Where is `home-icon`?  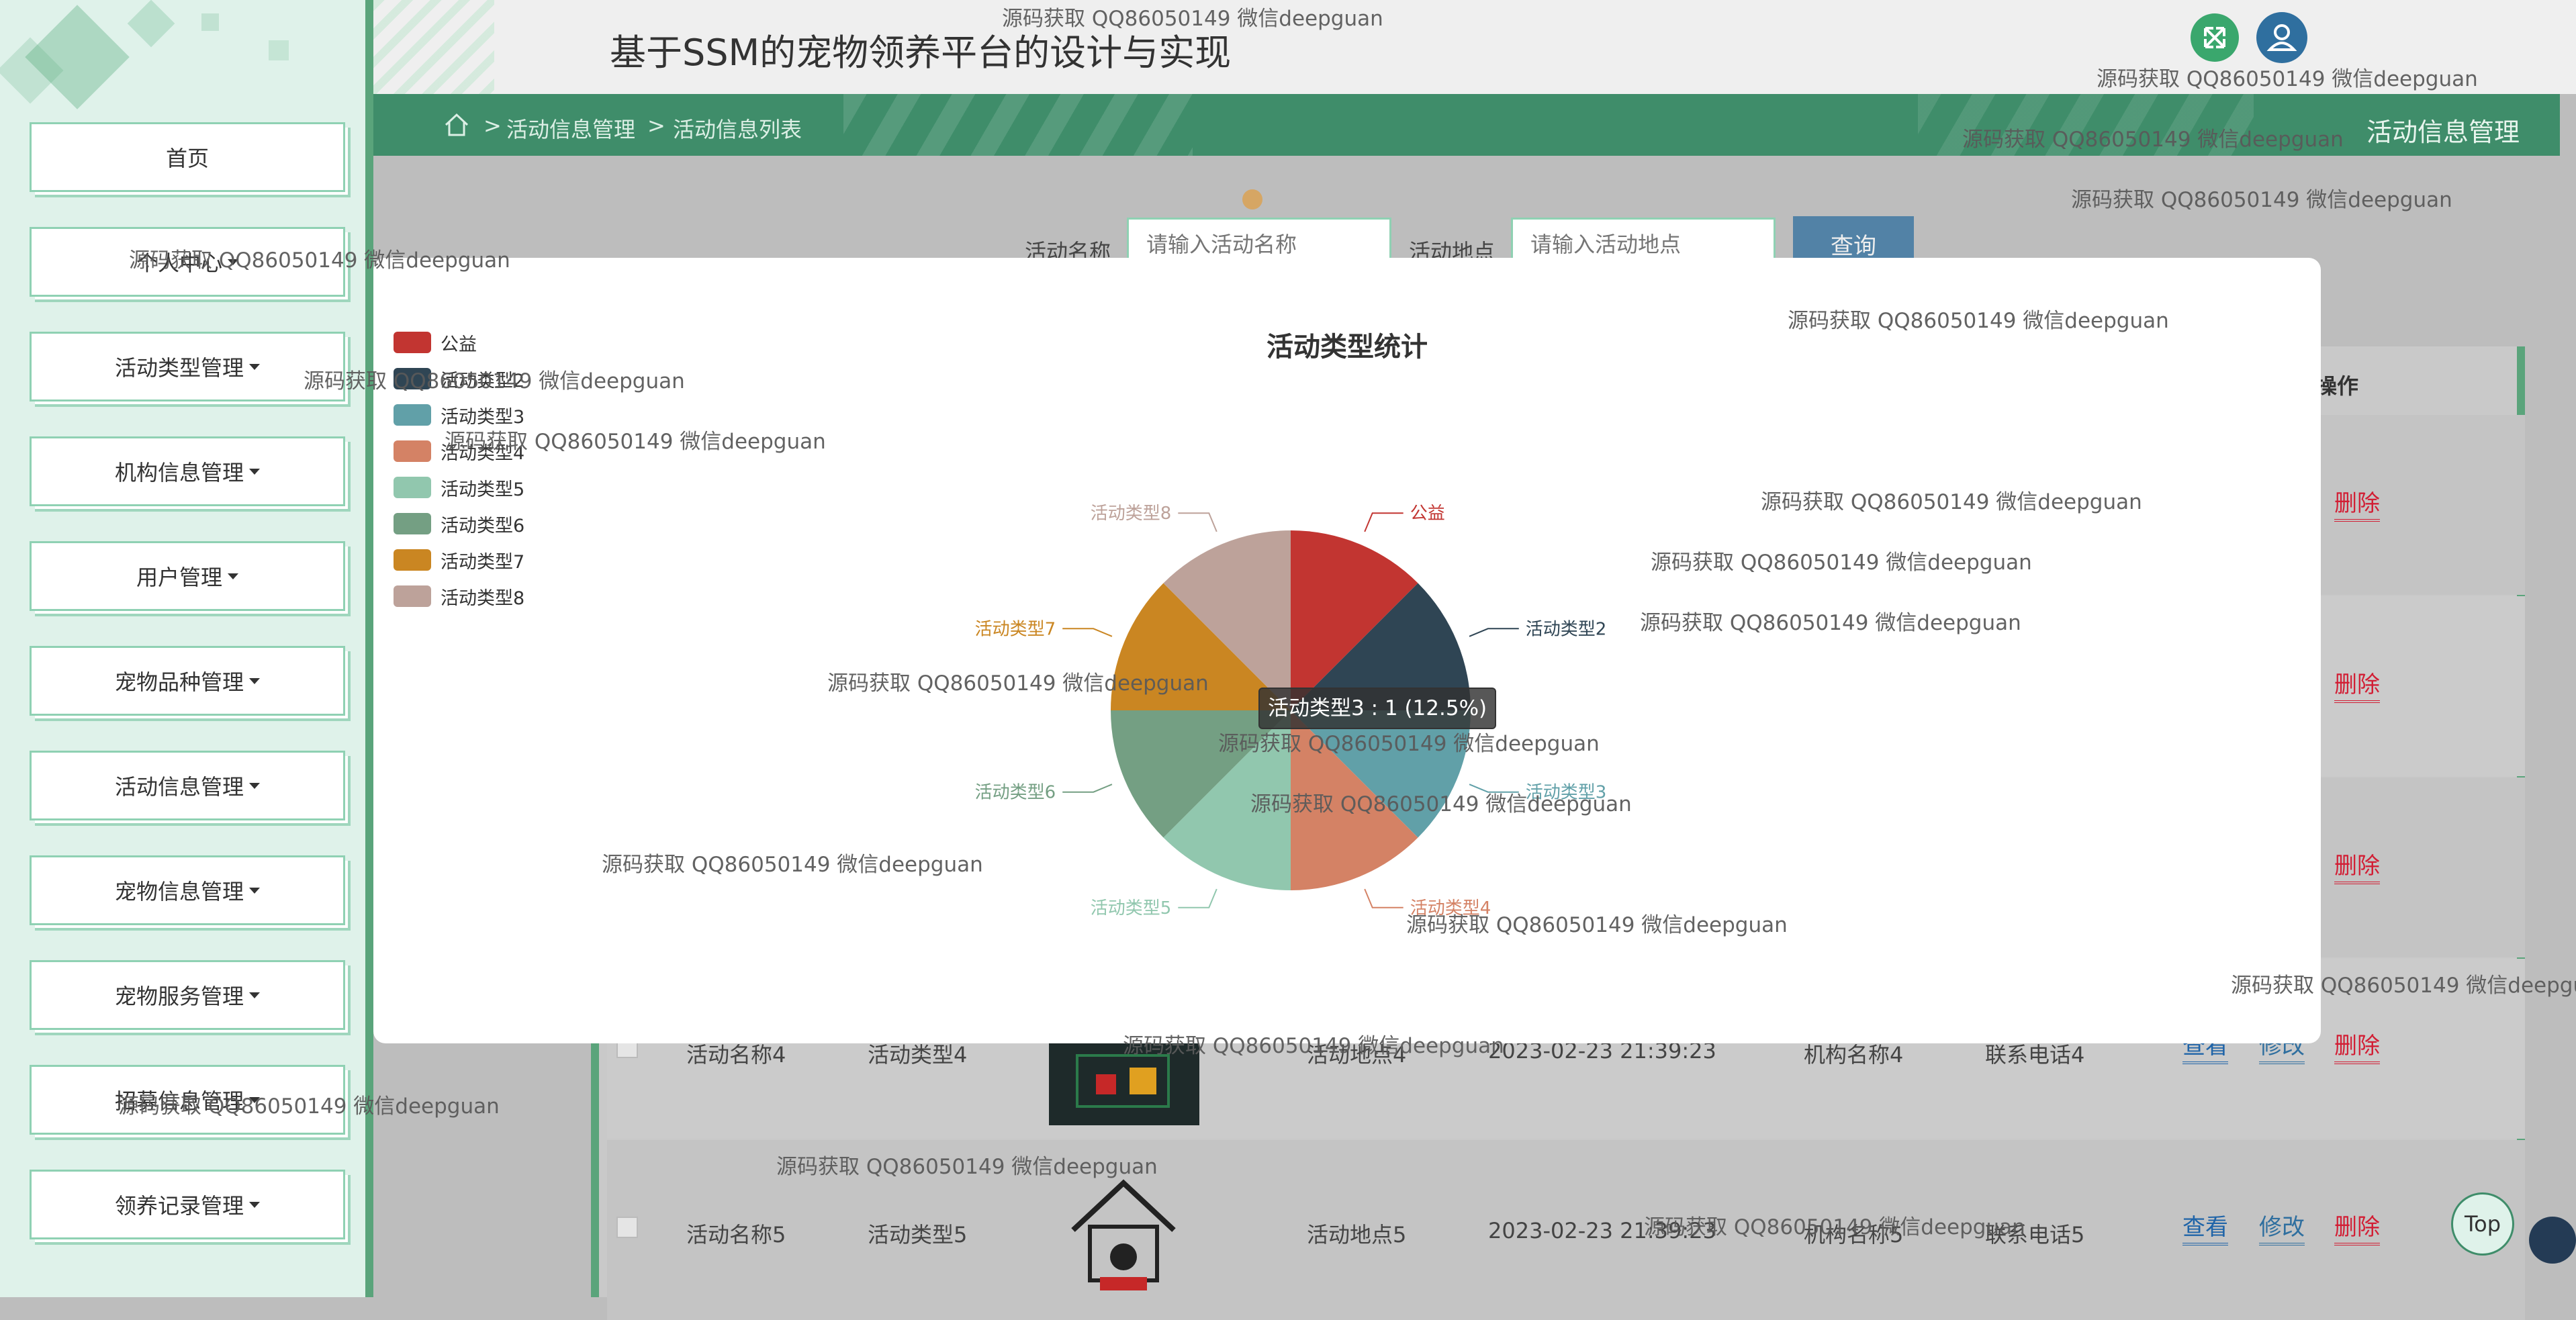
home-icon is located at coordinates (456, 125).